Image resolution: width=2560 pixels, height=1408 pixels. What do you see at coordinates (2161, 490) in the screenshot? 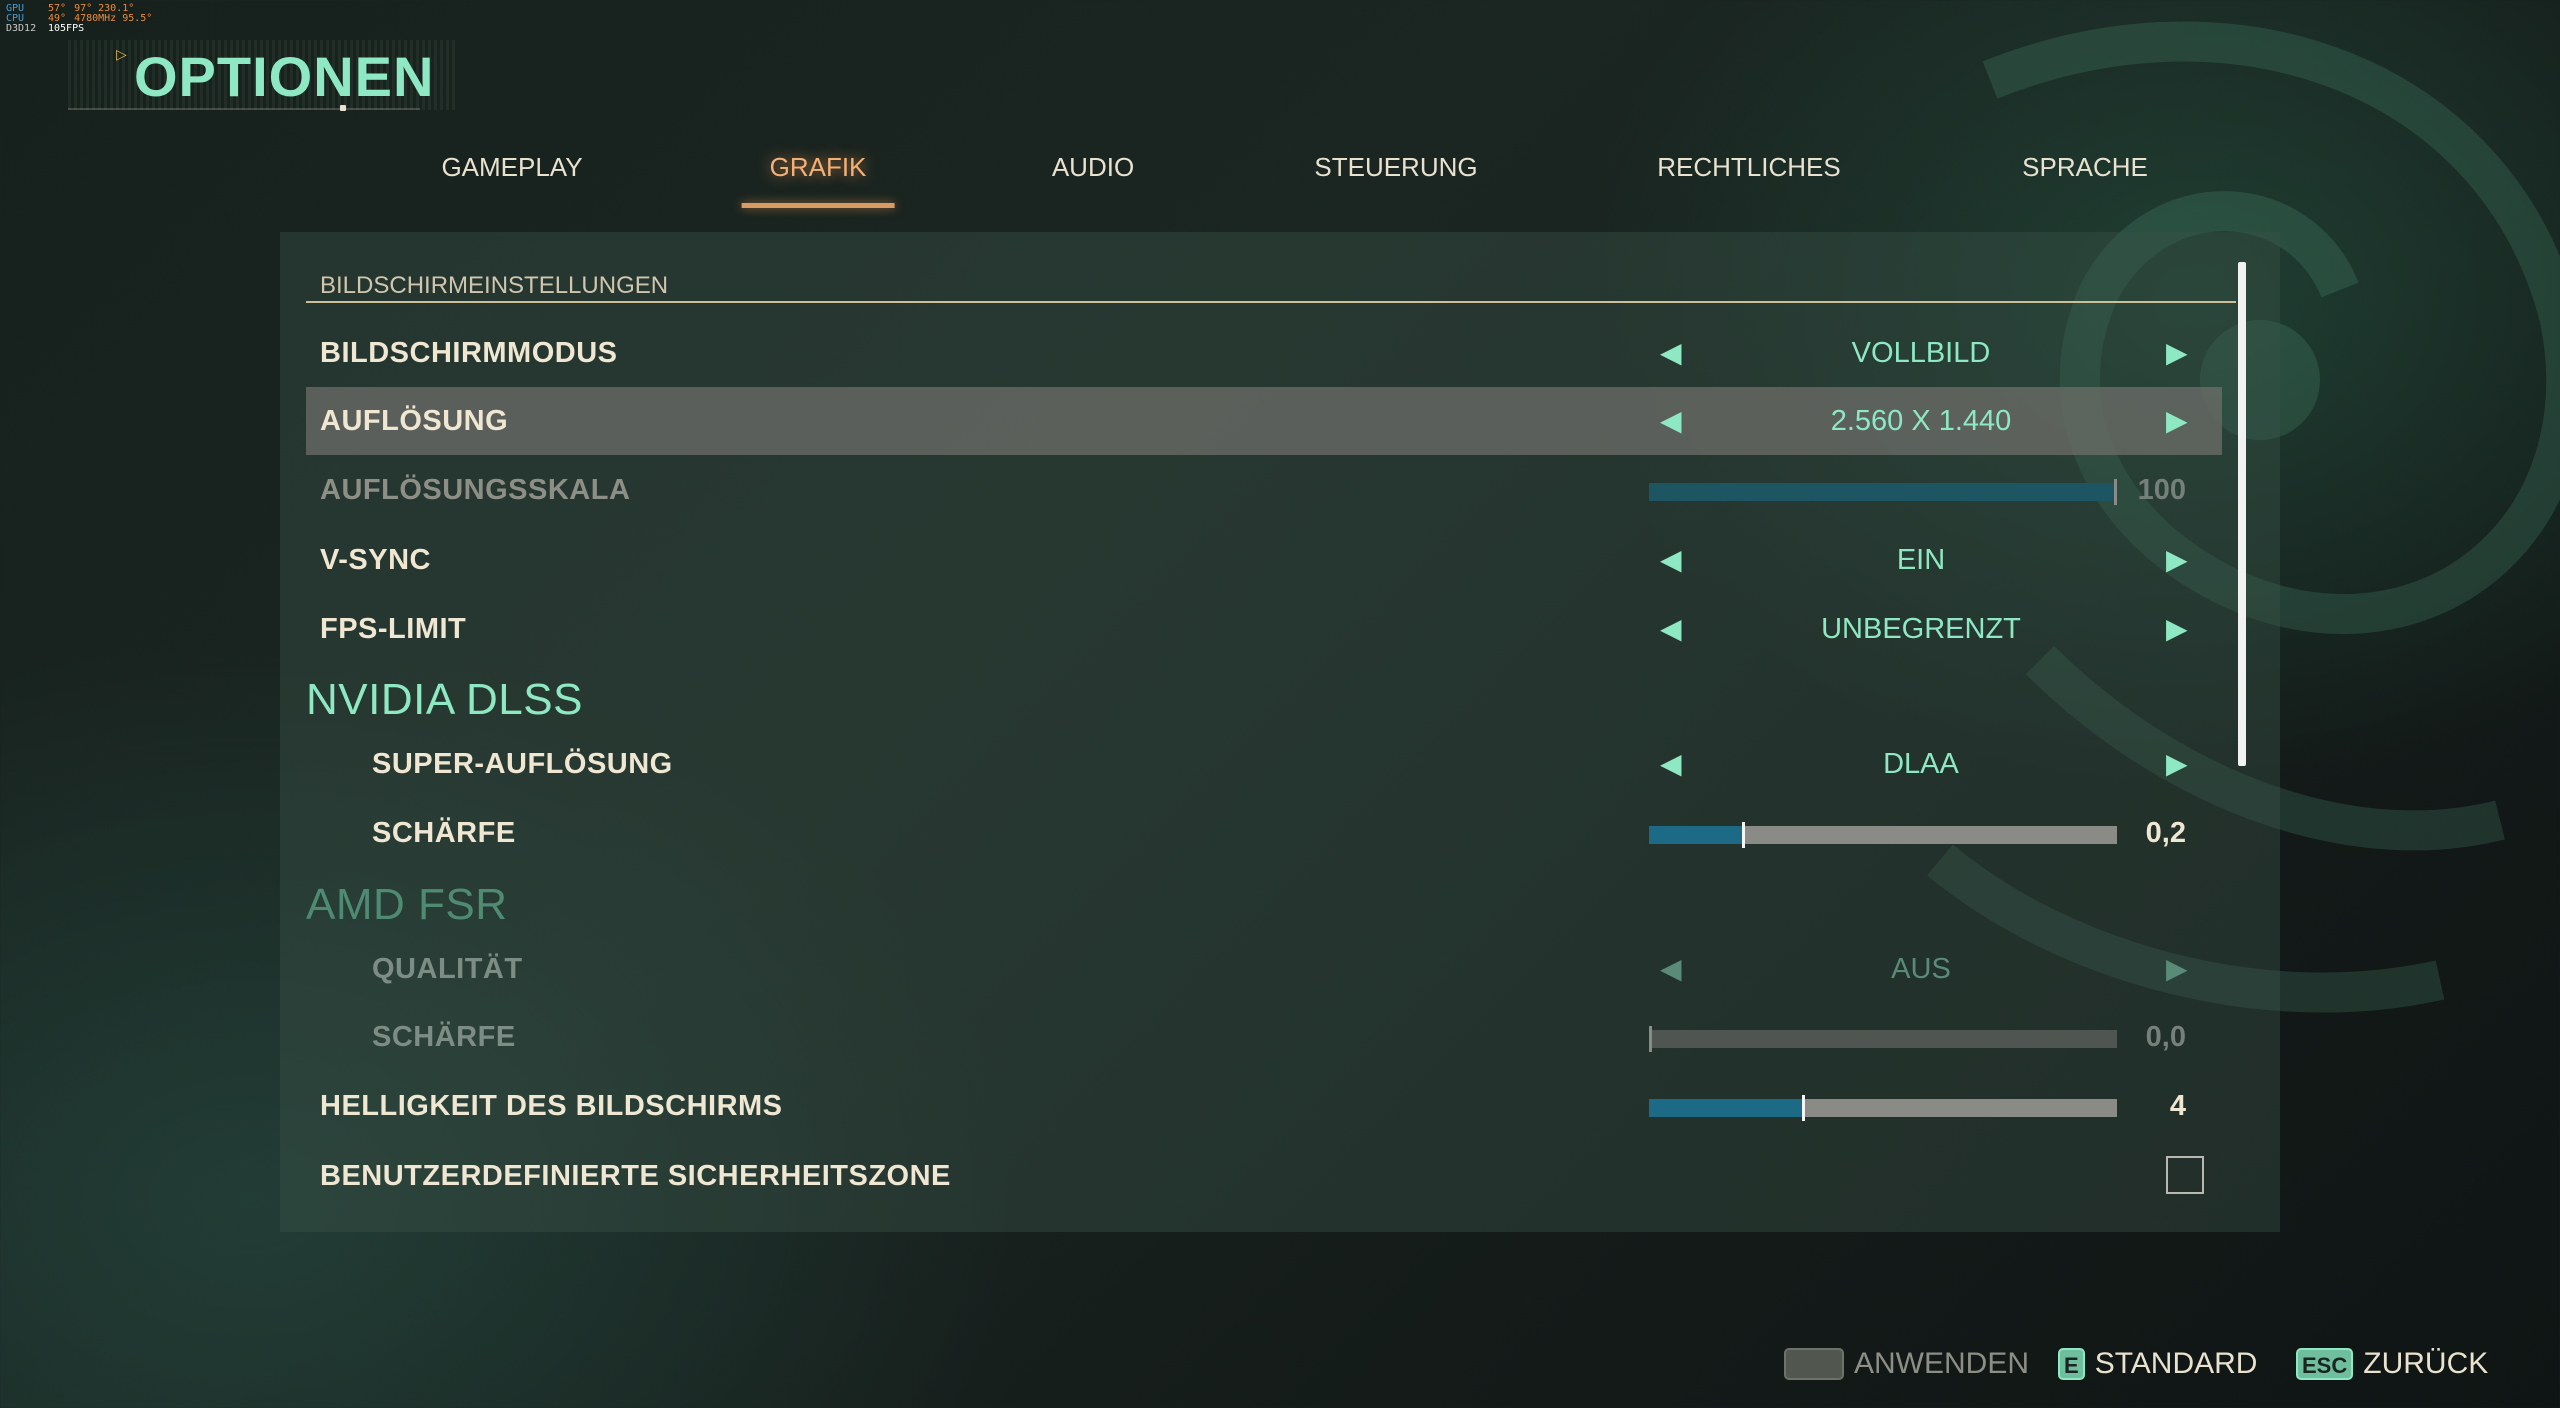
I see `slider-value: 100` at bounding box center [2161, 490].